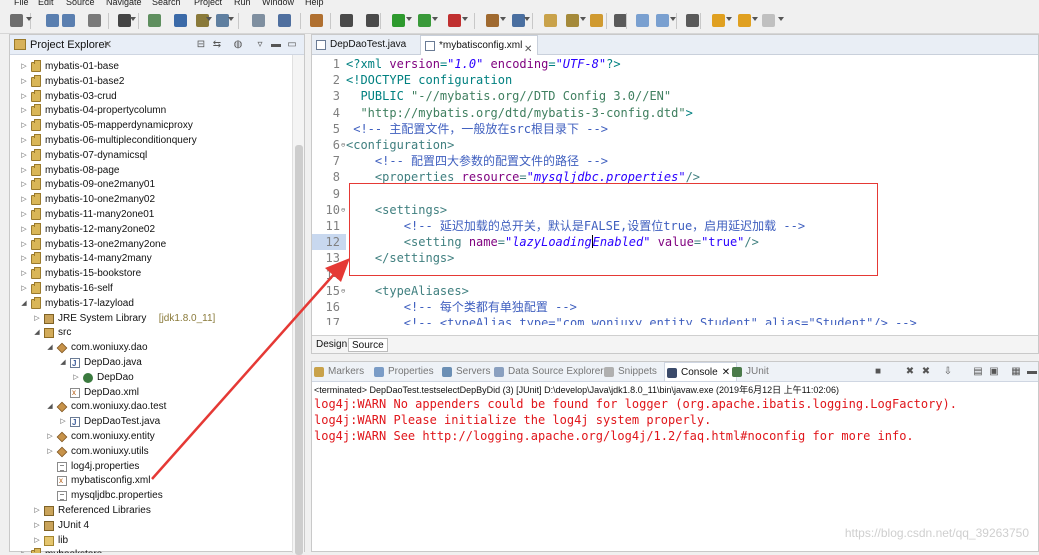  What do you see at coordinates (550, 20) in the screenshot?
I see `open-type-icon` at bounding box center [550, 20].